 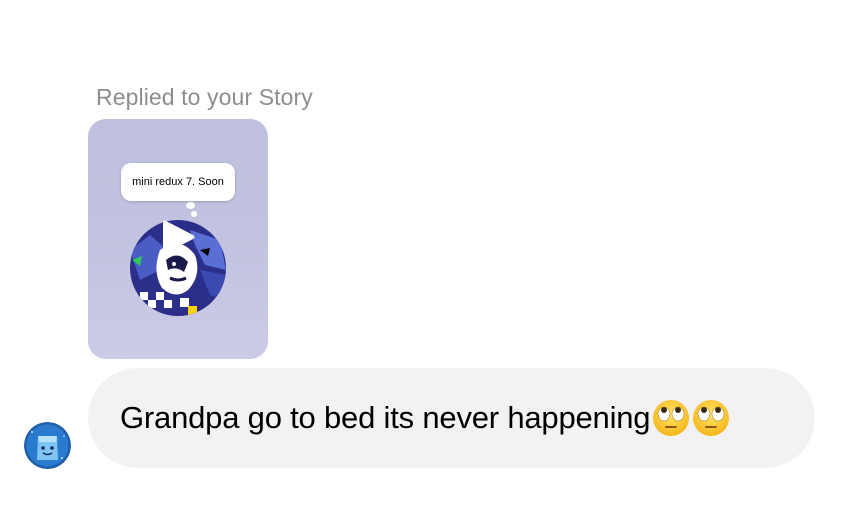 I want to click on message-text: Grandpa go to bed its never happening, so click(x=385, y=417).